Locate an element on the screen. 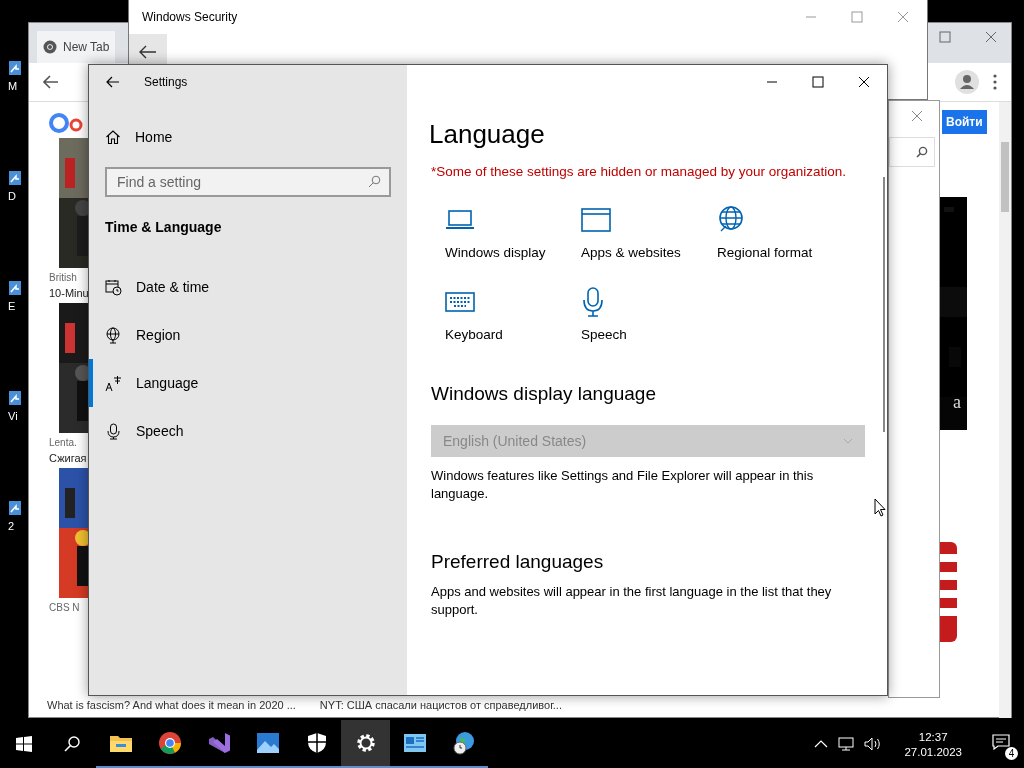 The height and width of the screenshot is (768, 1024). description-text: Apps and websites will appear in the first language in the list that they support. is located at coordinates (632, 601).